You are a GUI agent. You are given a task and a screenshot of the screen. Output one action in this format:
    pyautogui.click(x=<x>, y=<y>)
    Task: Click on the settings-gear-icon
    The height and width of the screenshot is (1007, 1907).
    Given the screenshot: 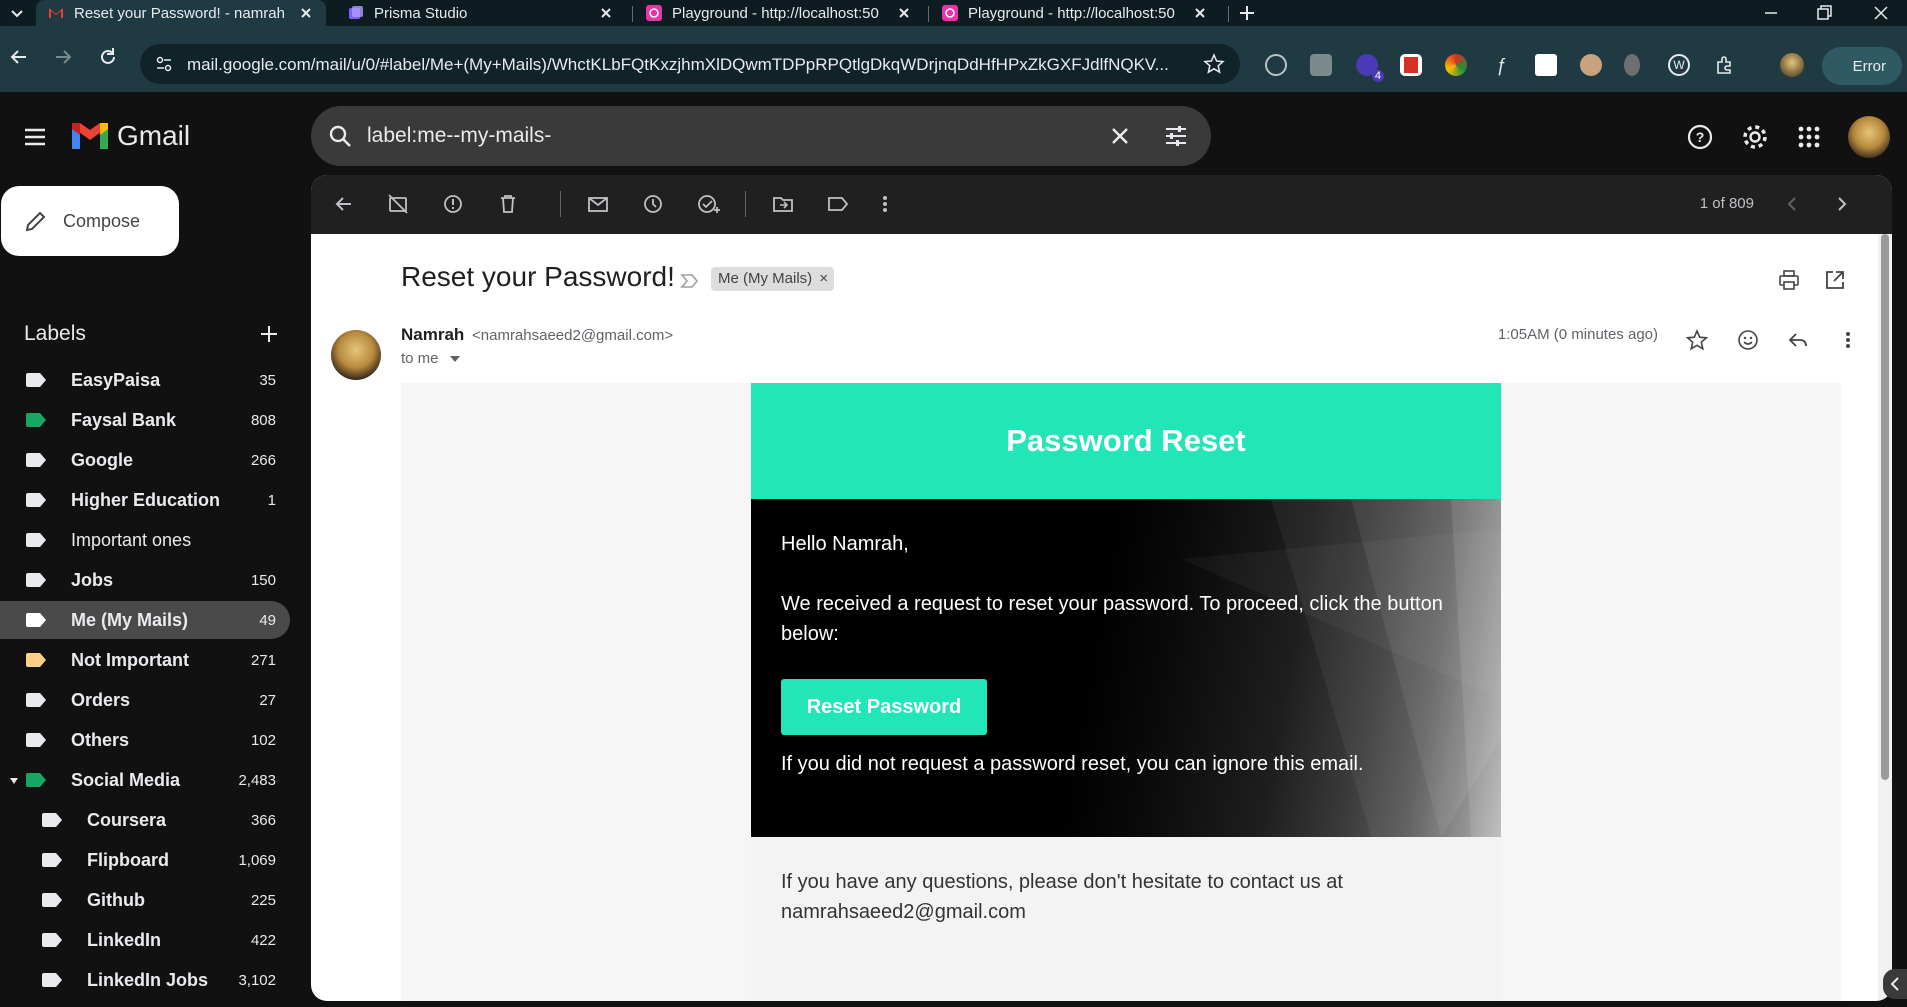 What is the action you would take?
    pyautogui.click(x=1755, y=137)
    